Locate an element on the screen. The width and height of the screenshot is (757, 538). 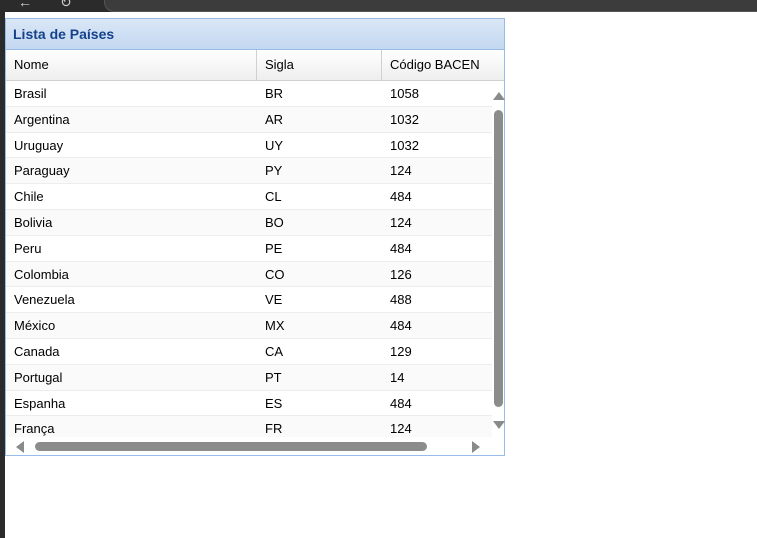
vertical-scrollbar is located at coordinates (498, 259).